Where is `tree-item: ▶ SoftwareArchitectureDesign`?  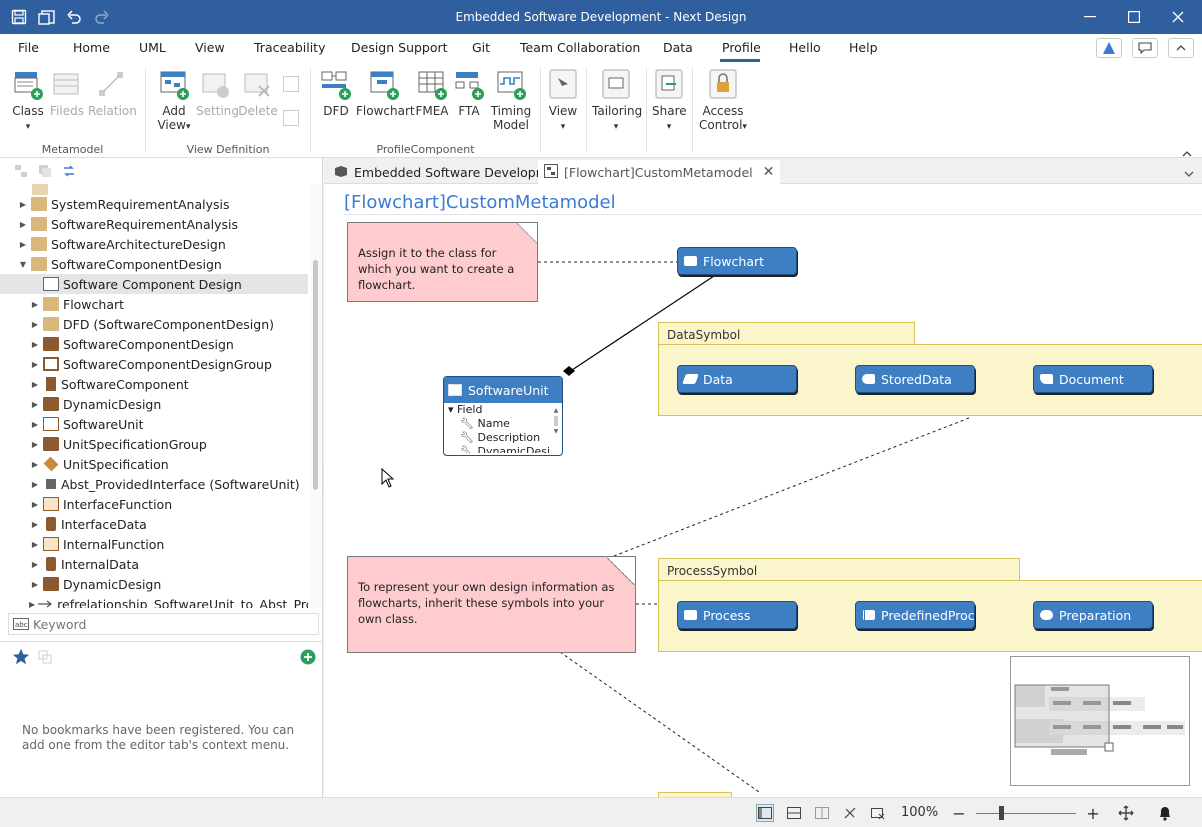 tree-item: ▶ SoftwareArchitectureDesign is located at coordinates (154, 244).